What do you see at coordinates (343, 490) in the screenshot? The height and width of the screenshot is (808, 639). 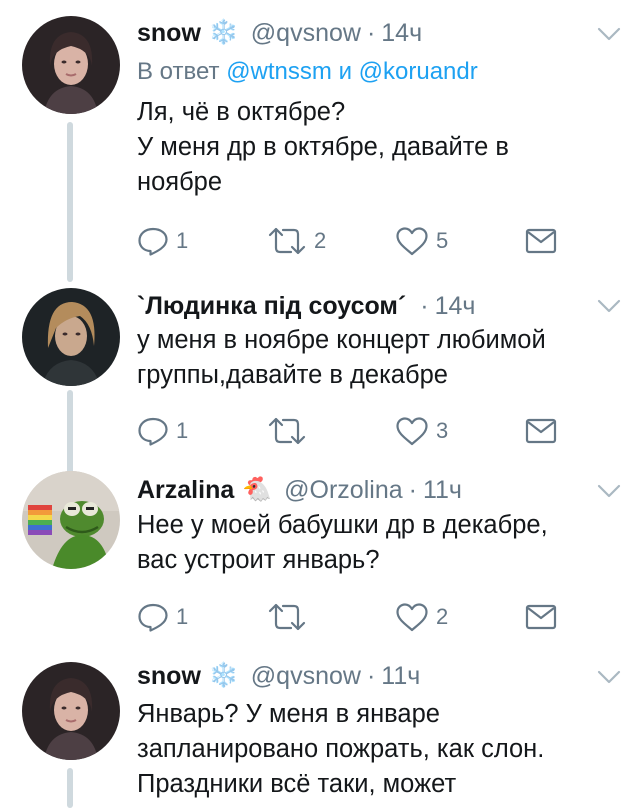 I see `user-handle: @Orzolina` at bounding box center [343, 490].